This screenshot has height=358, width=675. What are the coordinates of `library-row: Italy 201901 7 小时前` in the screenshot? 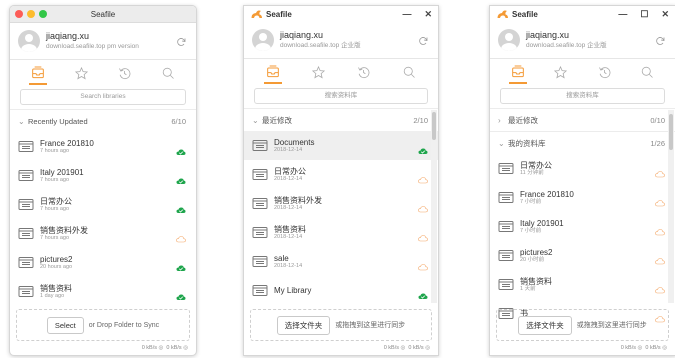 It's located at (582, 226).